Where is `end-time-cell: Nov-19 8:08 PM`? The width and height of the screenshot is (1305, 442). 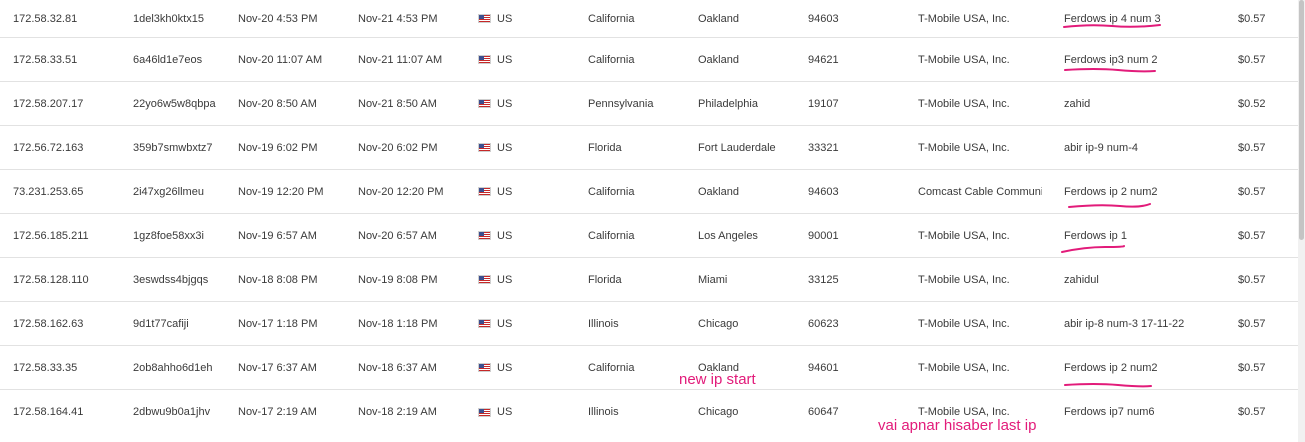 end-time-cell: Nov-19 8:08 PM is located at coordinates (398, 279).